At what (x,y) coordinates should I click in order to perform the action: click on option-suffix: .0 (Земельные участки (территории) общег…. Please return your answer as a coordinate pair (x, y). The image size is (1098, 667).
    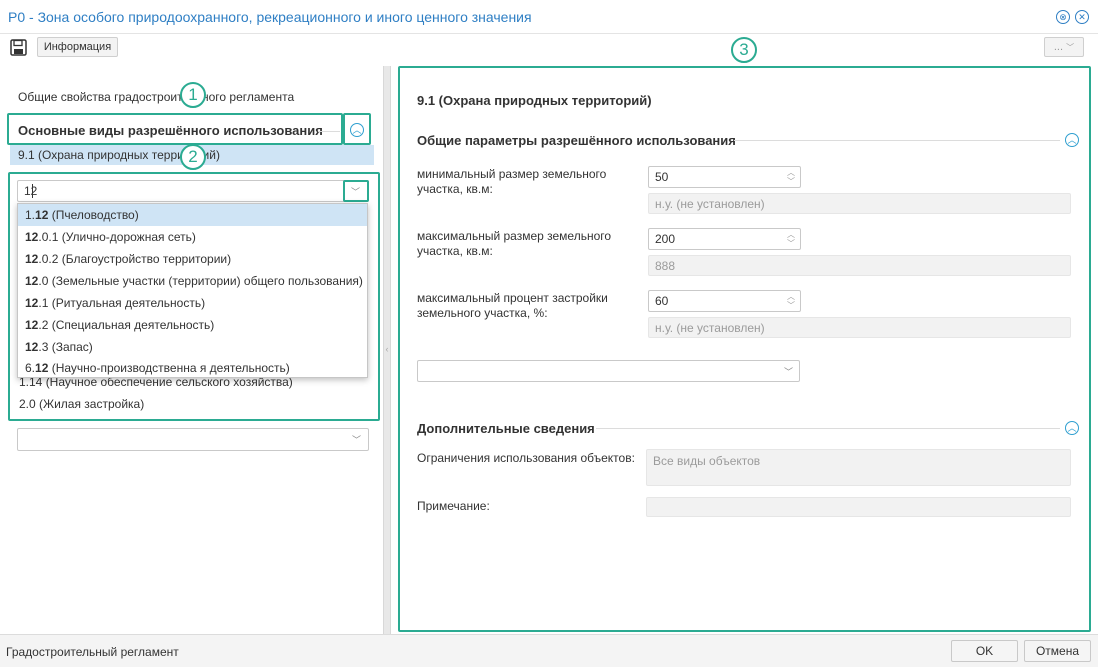
    Looking at the image, I should click on (200, 281).